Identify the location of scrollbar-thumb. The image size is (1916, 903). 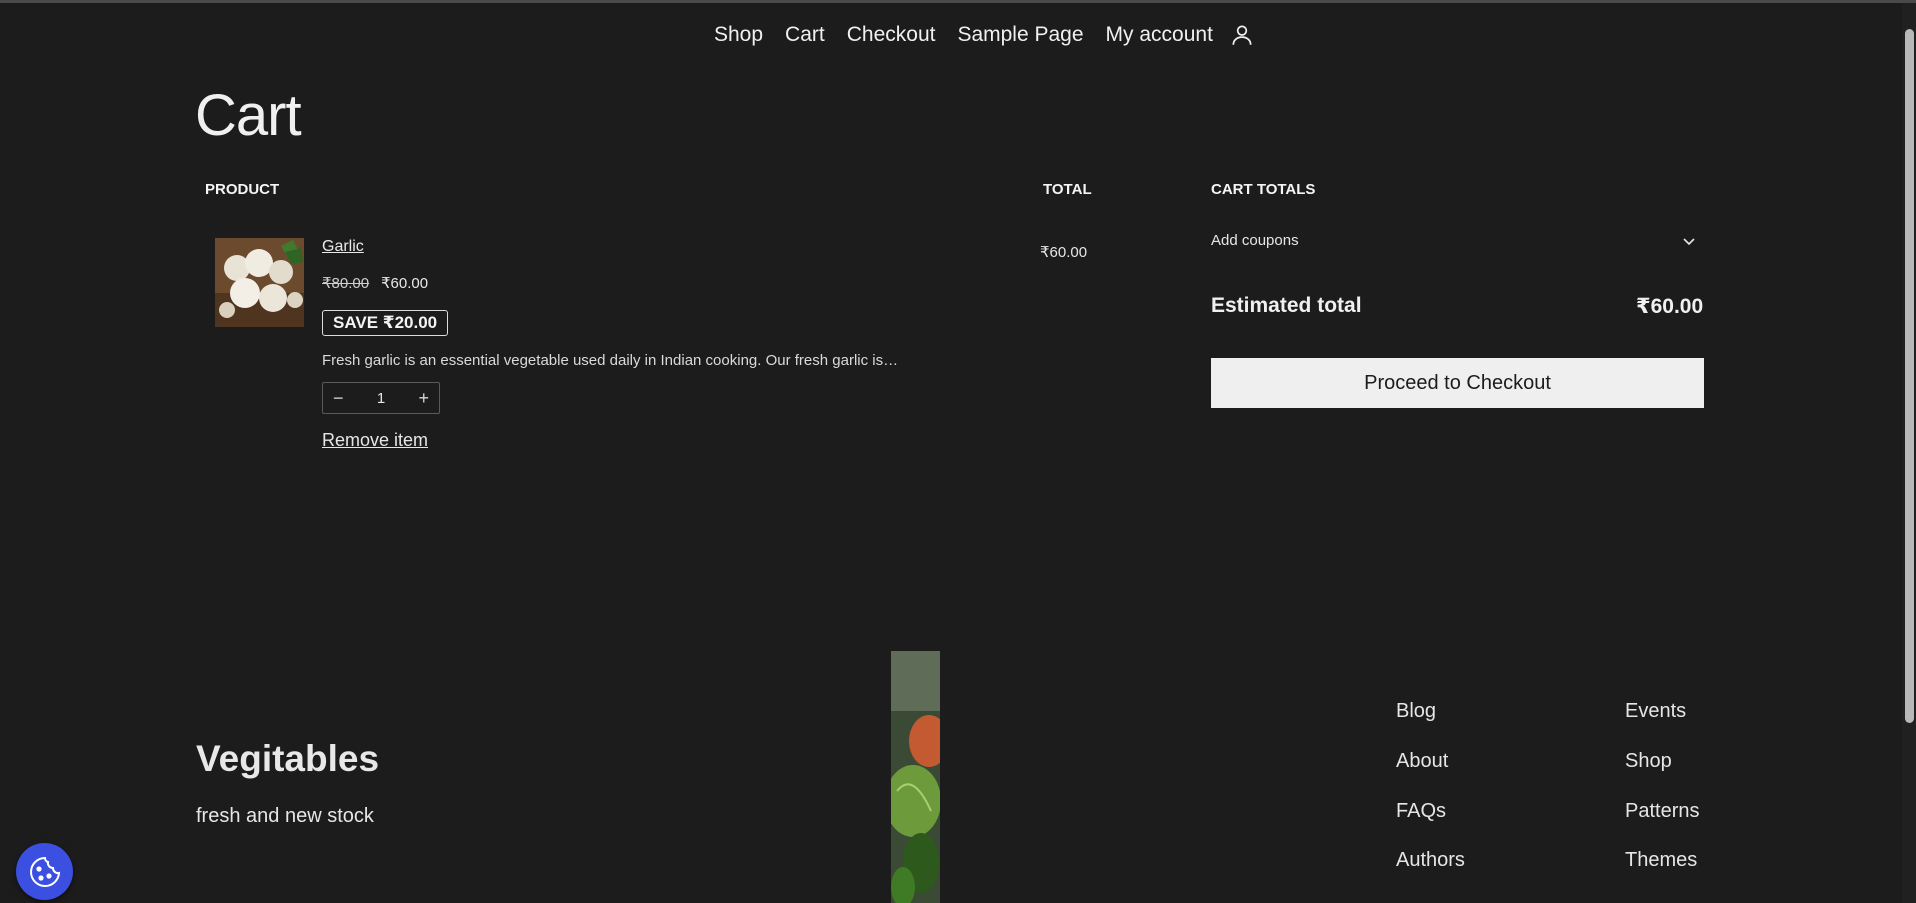
(1909, 376).